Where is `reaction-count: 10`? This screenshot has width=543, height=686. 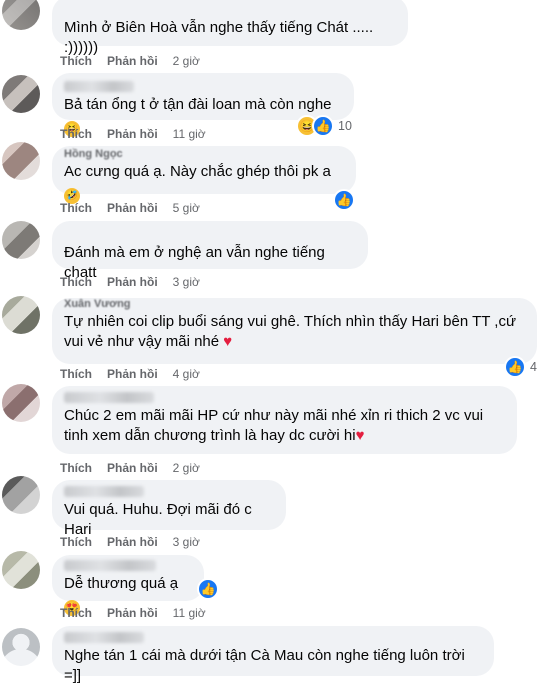
reaction-count: 10 is located at coordinates (345, 126).